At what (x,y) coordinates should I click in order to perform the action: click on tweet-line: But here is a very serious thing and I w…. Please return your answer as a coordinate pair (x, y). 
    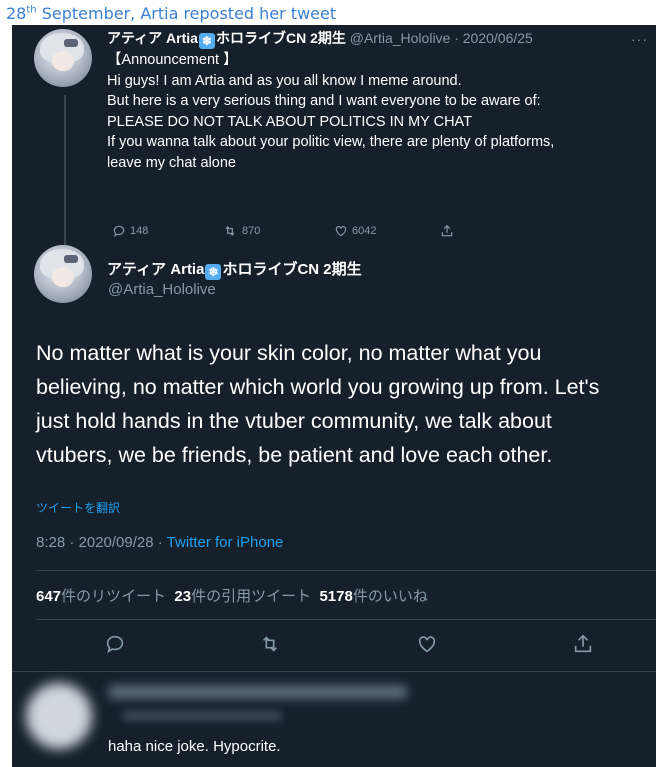
    Looking at the image, I should click on (324, 101).